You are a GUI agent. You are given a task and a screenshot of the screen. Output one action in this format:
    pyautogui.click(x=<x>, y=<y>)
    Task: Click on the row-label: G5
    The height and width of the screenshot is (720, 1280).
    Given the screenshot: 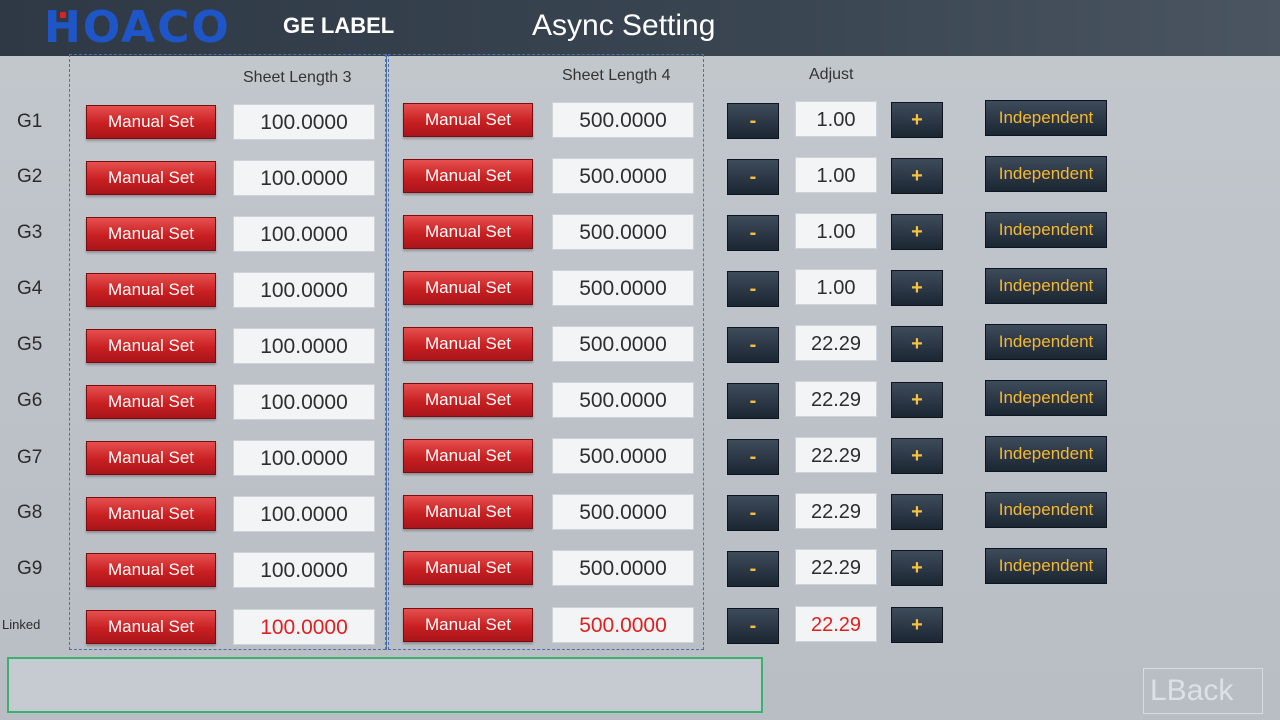 What is the action you would take?
    pyautogui.click(x=30, y=344)
    